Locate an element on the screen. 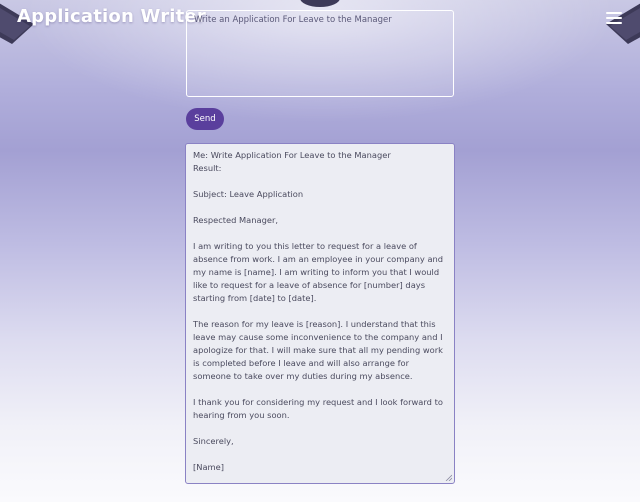 This screenshot has width=640, height=502. result-salutation: Respected Manager, is located at coordinates (236, 220).